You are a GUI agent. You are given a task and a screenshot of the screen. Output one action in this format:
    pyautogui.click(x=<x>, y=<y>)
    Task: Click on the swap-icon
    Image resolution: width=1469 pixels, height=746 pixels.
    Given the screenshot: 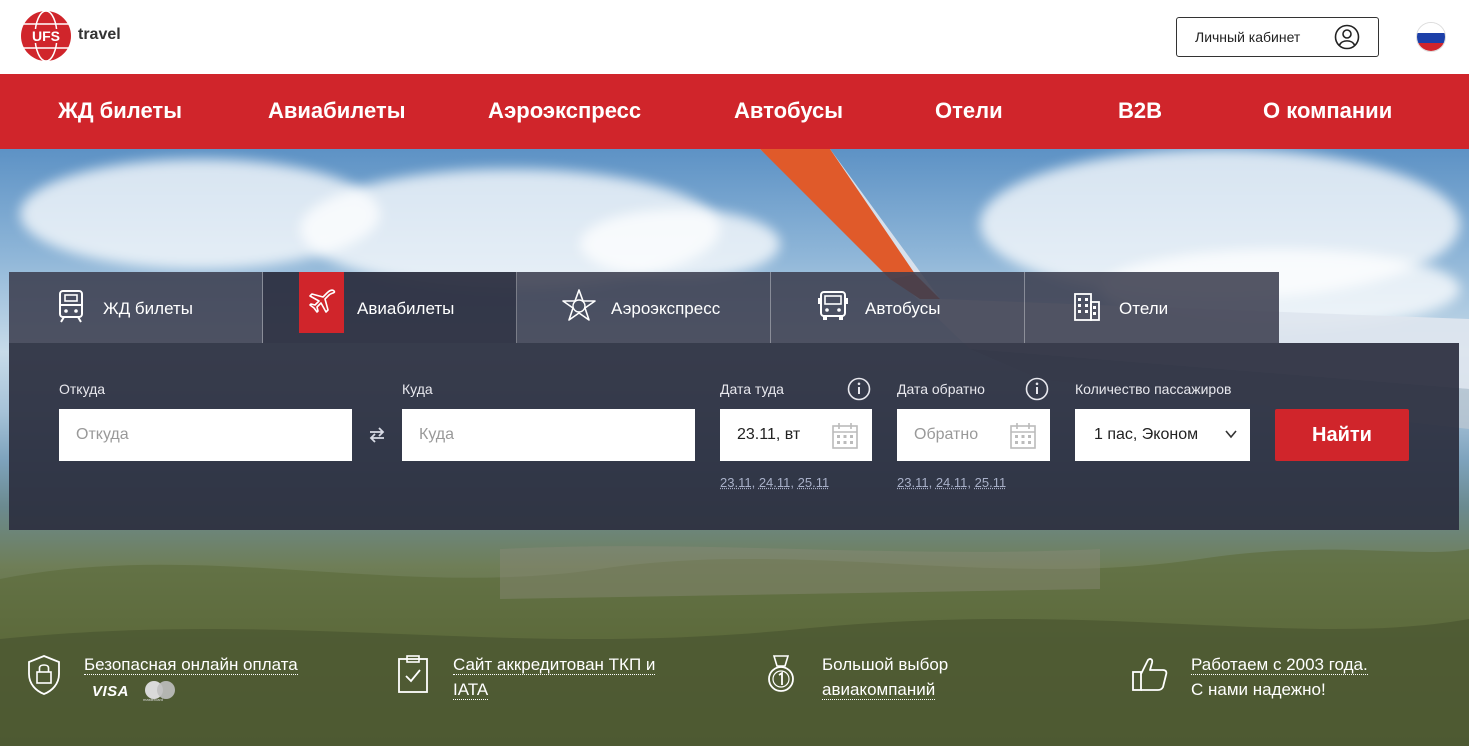 What is the action you would take?
    pyautogui.click(x=377, y=435)
    